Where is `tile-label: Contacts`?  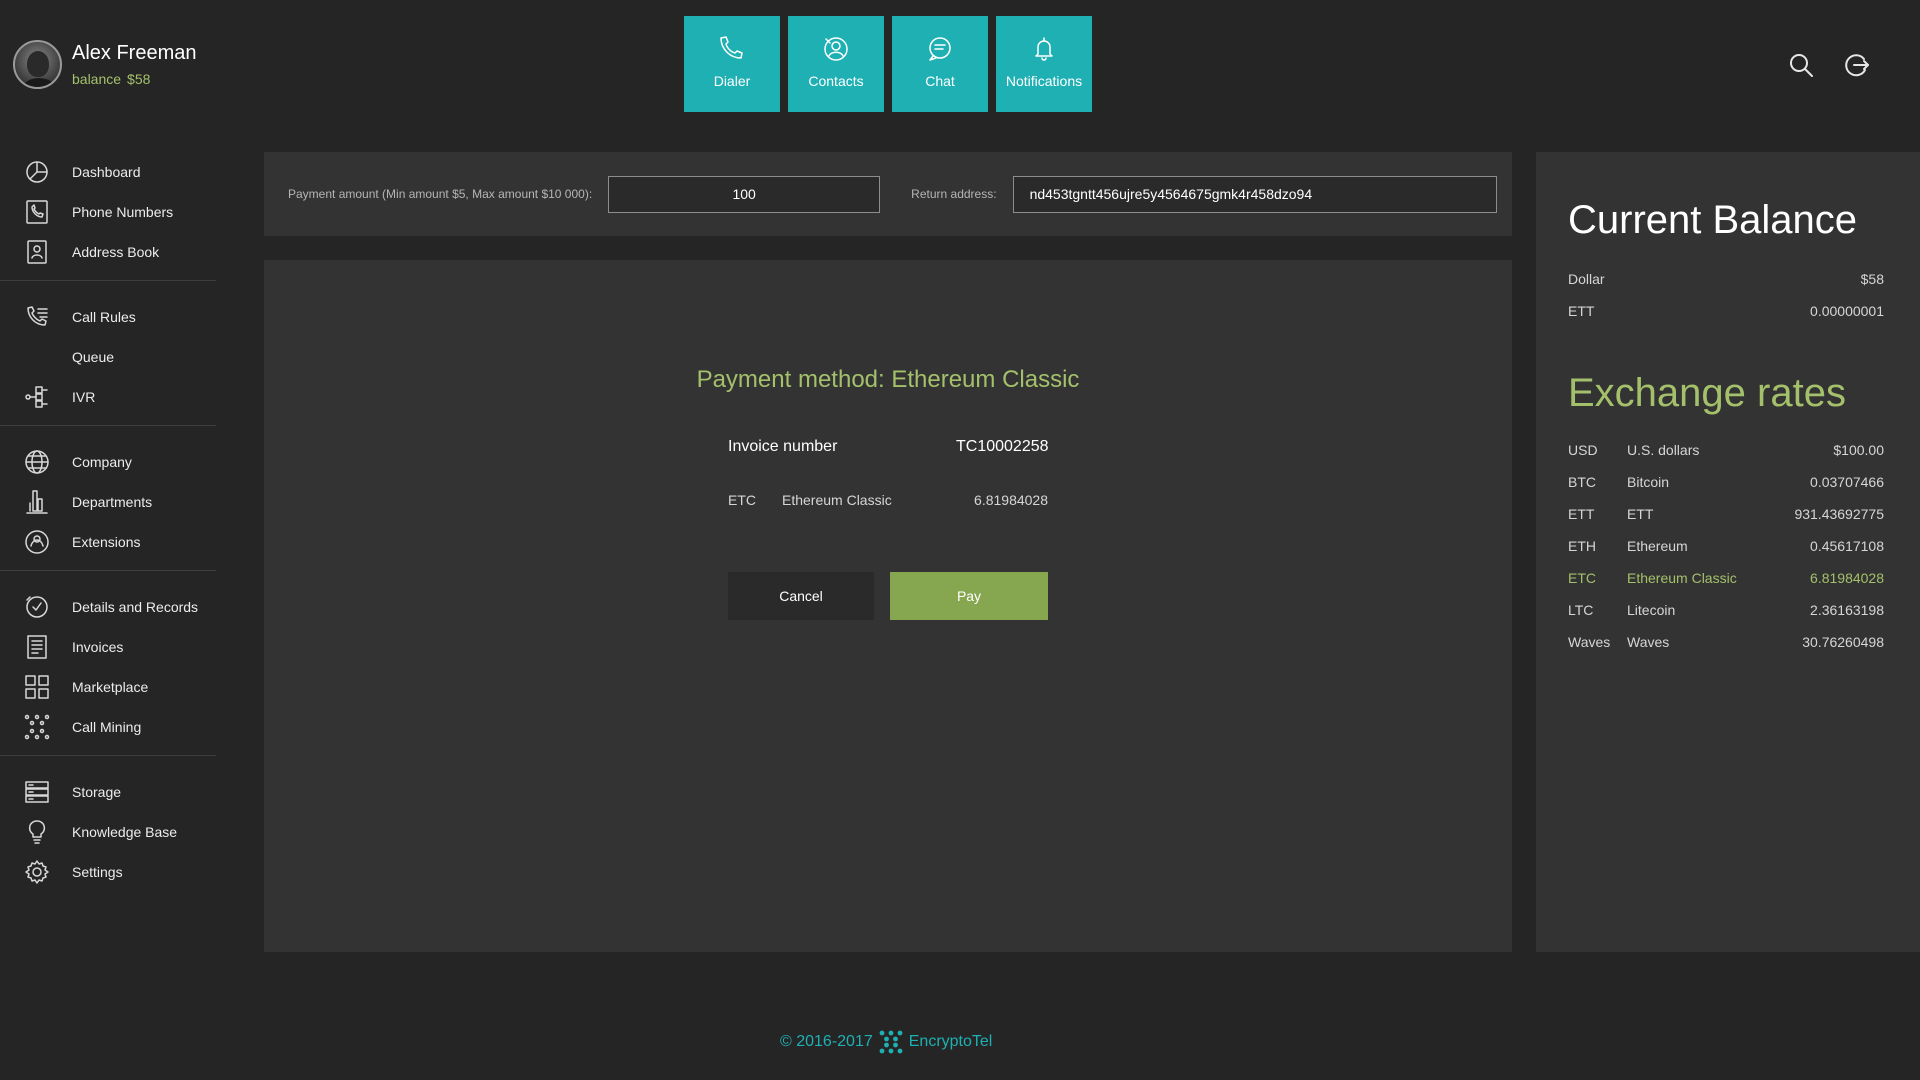
tile-label: Contacts is located at coordinates (836, 81).